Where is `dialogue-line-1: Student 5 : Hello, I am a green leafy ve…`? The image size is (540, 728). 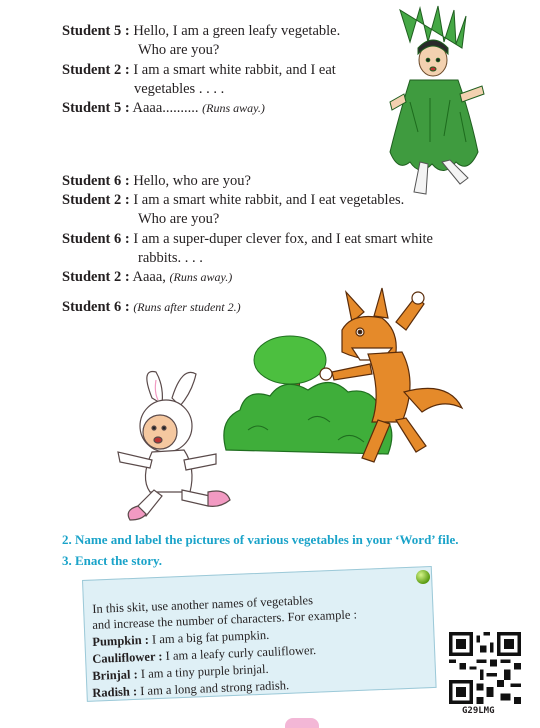 dialogue-line-1: Student 5 : Hello, I am a green leafy ve… is located at coordinates (201, 31).